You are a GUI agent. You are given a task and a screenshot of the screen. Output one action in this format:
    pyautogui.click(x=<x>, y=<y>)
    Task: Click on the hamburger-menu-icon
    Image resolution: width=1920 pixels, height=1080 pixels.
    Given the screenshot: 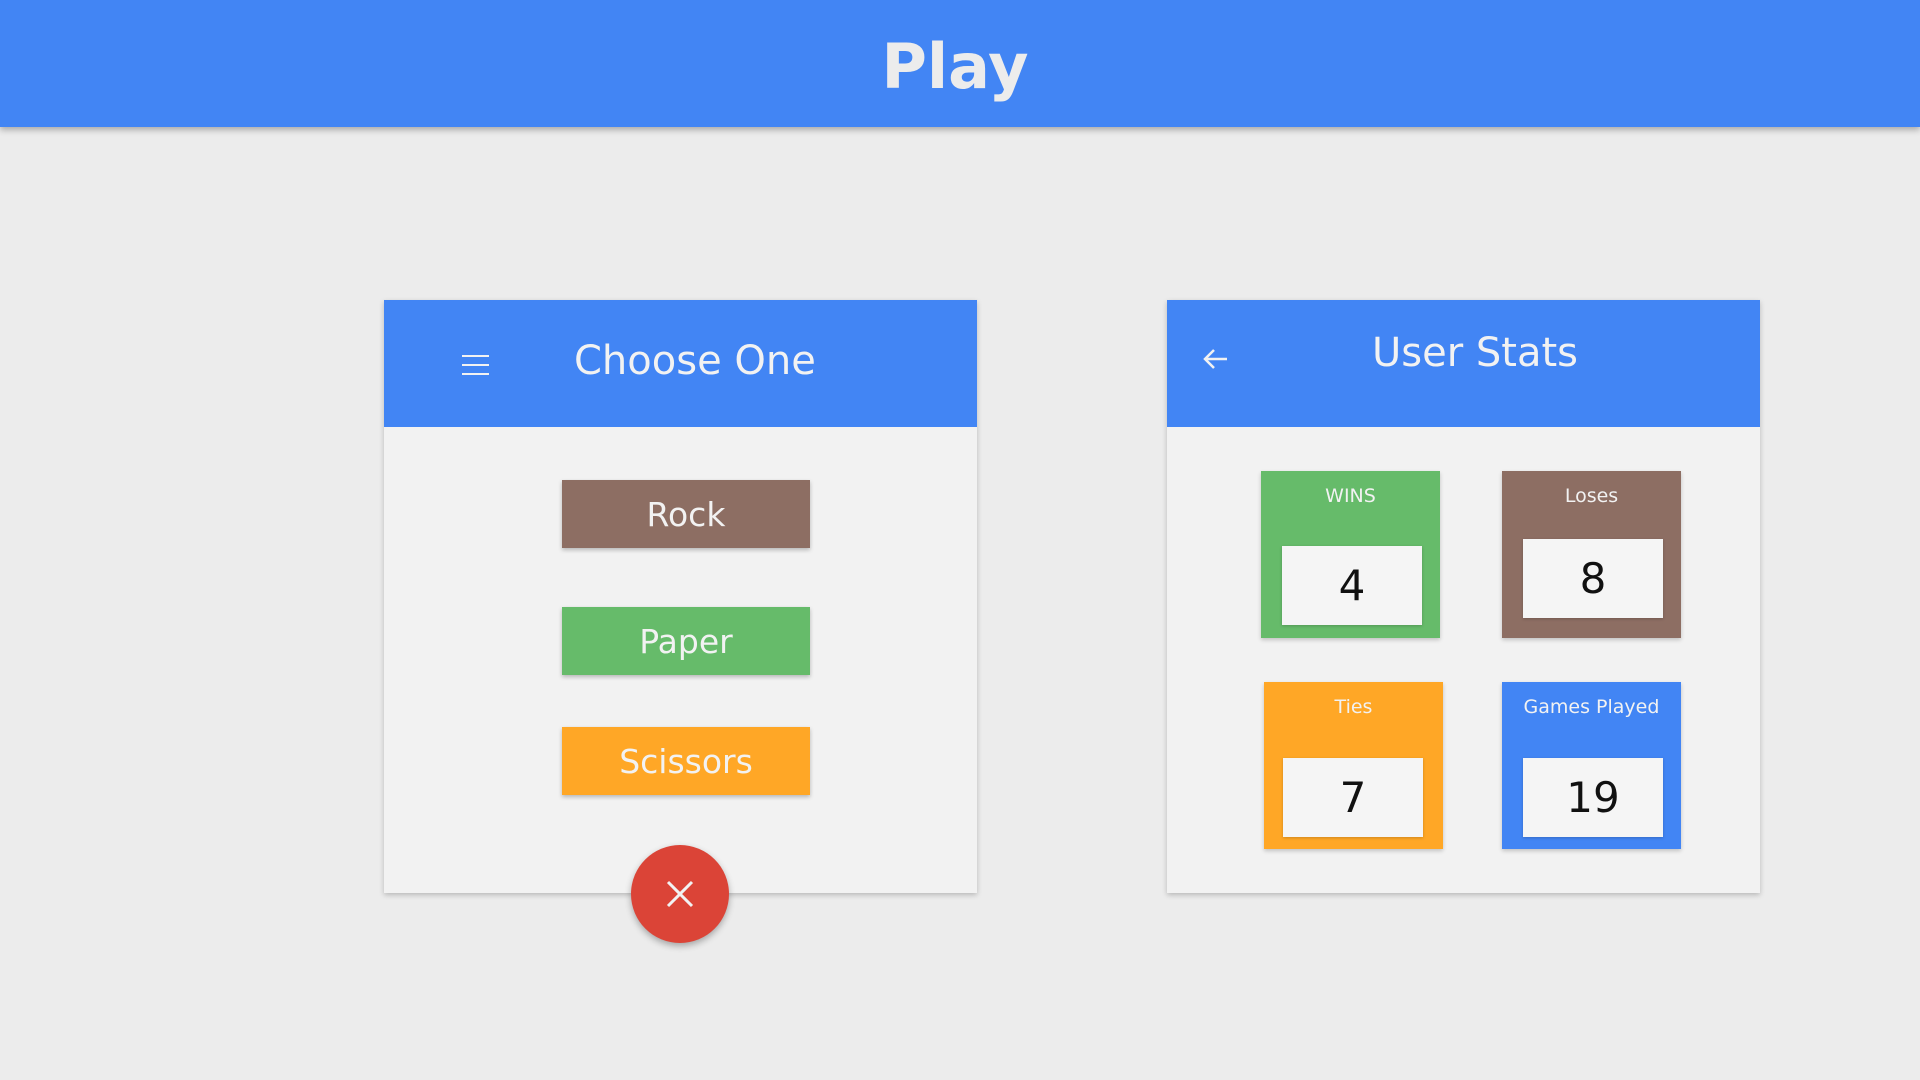 What is the action you would take?
    pyautogui.click(x=475, y=365)
    